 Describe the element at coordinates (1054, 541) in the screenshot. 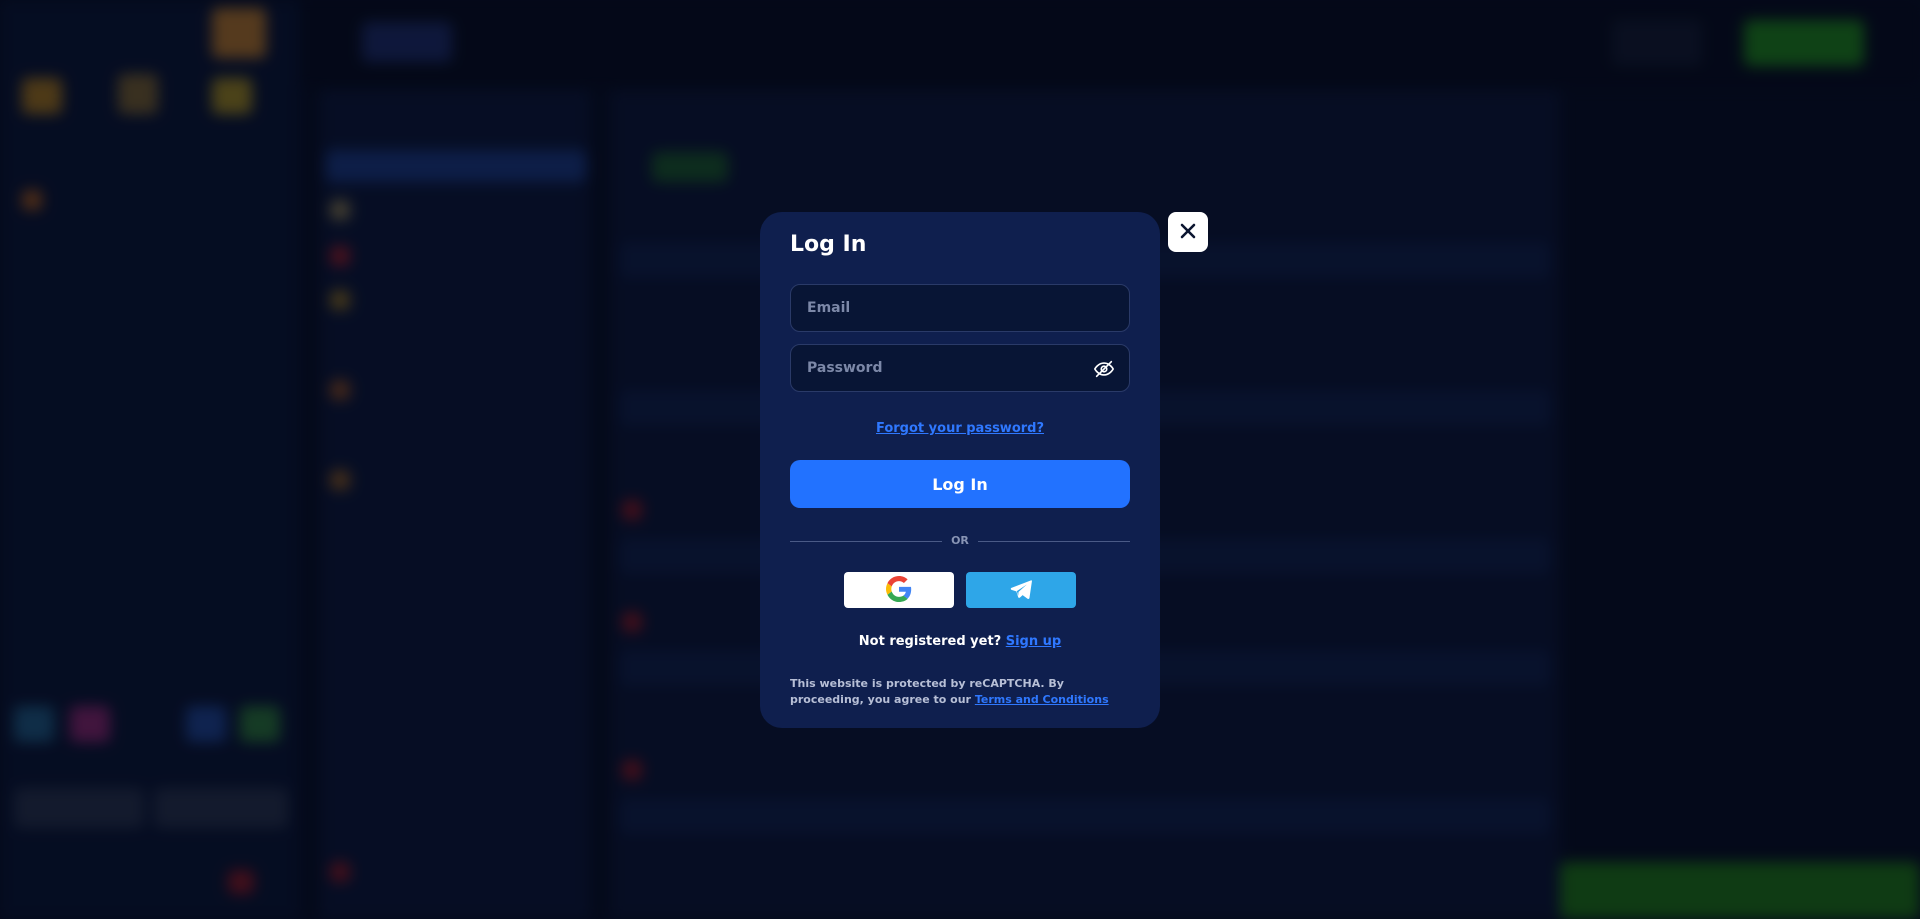

I see `divider-line-right` at that location.